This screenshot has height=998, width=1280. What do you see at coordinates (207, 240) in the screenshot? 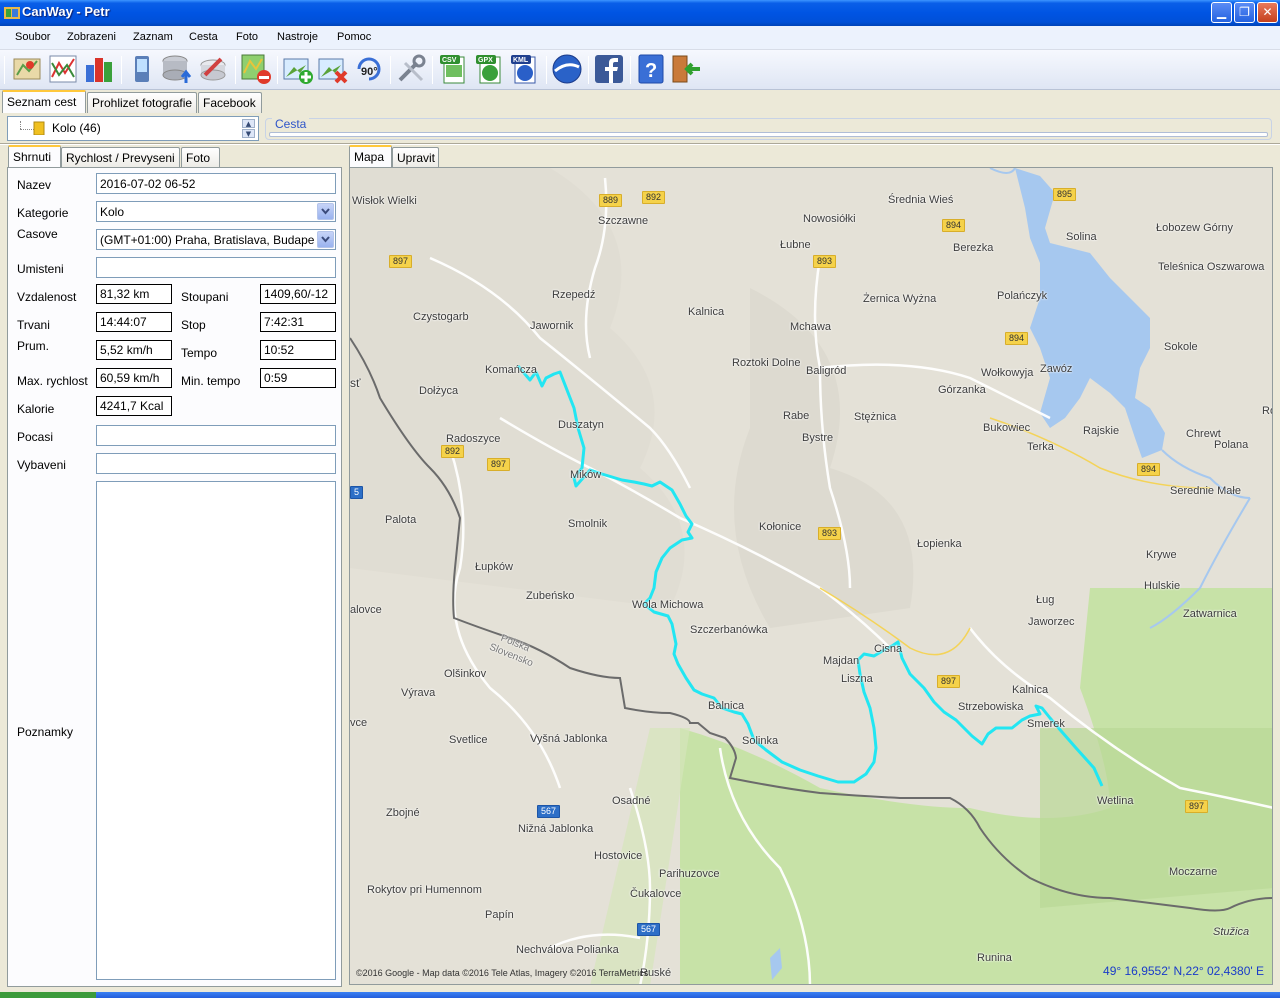
I see `casove-value: (GMT+01:00) Praha, Bratislava, Budape` at bounding box center [207, 240].